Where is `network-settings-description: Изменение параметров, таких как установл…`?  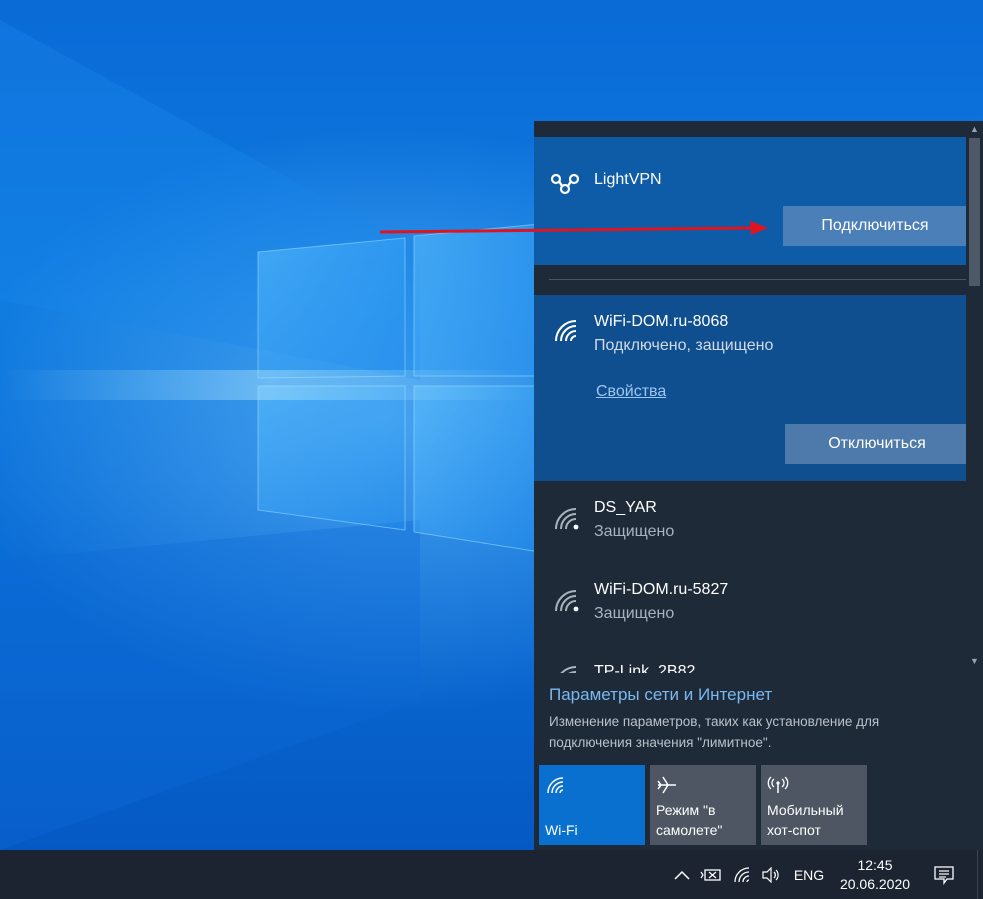
network-settings-description: Изменение параметров, таких как установл… is located at coordinates (714, 732).